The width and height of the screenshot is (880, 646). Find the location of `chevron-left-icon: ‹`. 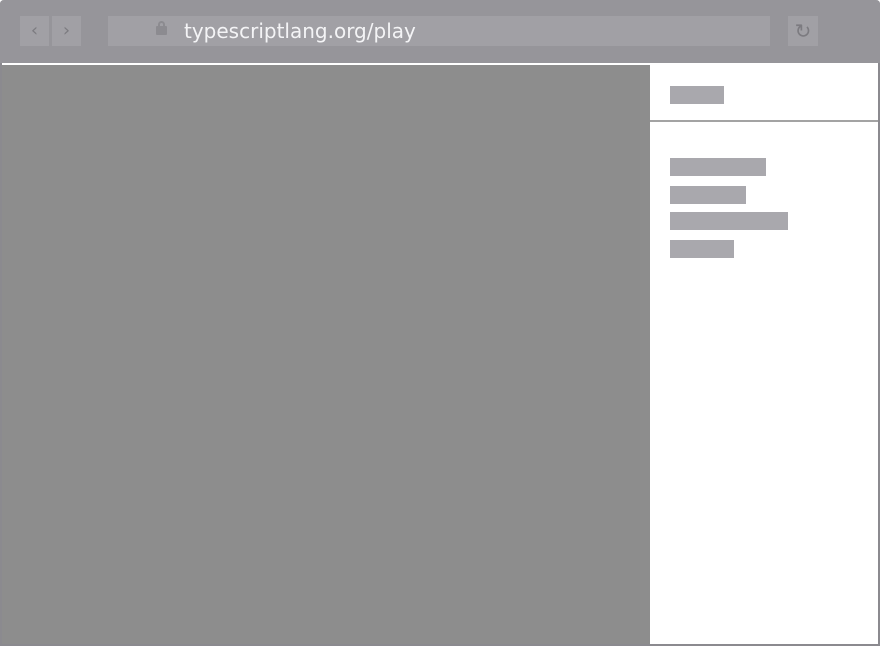

chevron-left-icon: ‹ is located at coordinates (34, 30).